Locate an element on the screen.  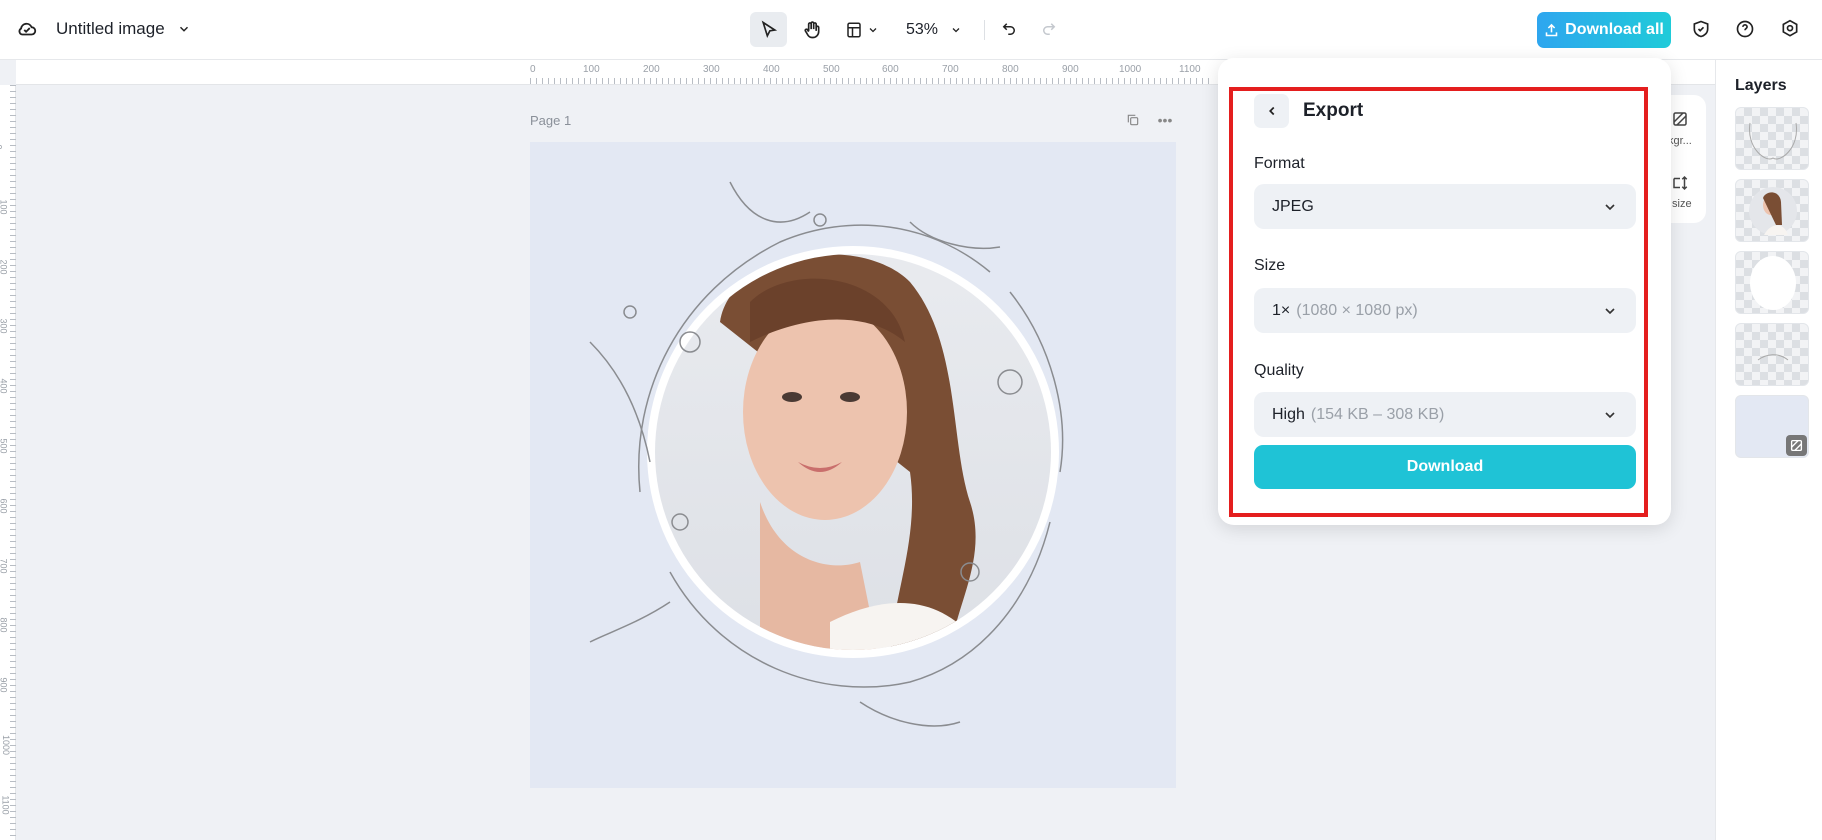
pointer-icon is located at coordinates (769, 29).